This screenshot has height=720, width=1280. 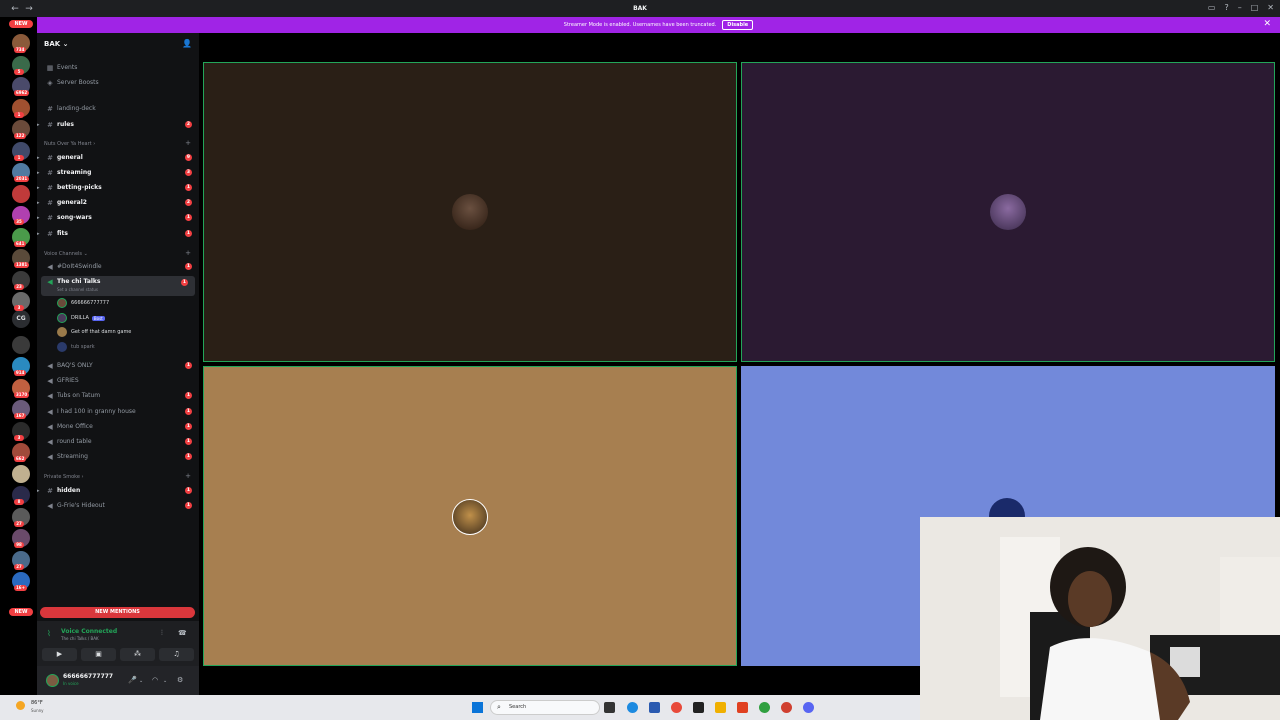 I want to click on self-status: In voice, so click(x=71, y=683).